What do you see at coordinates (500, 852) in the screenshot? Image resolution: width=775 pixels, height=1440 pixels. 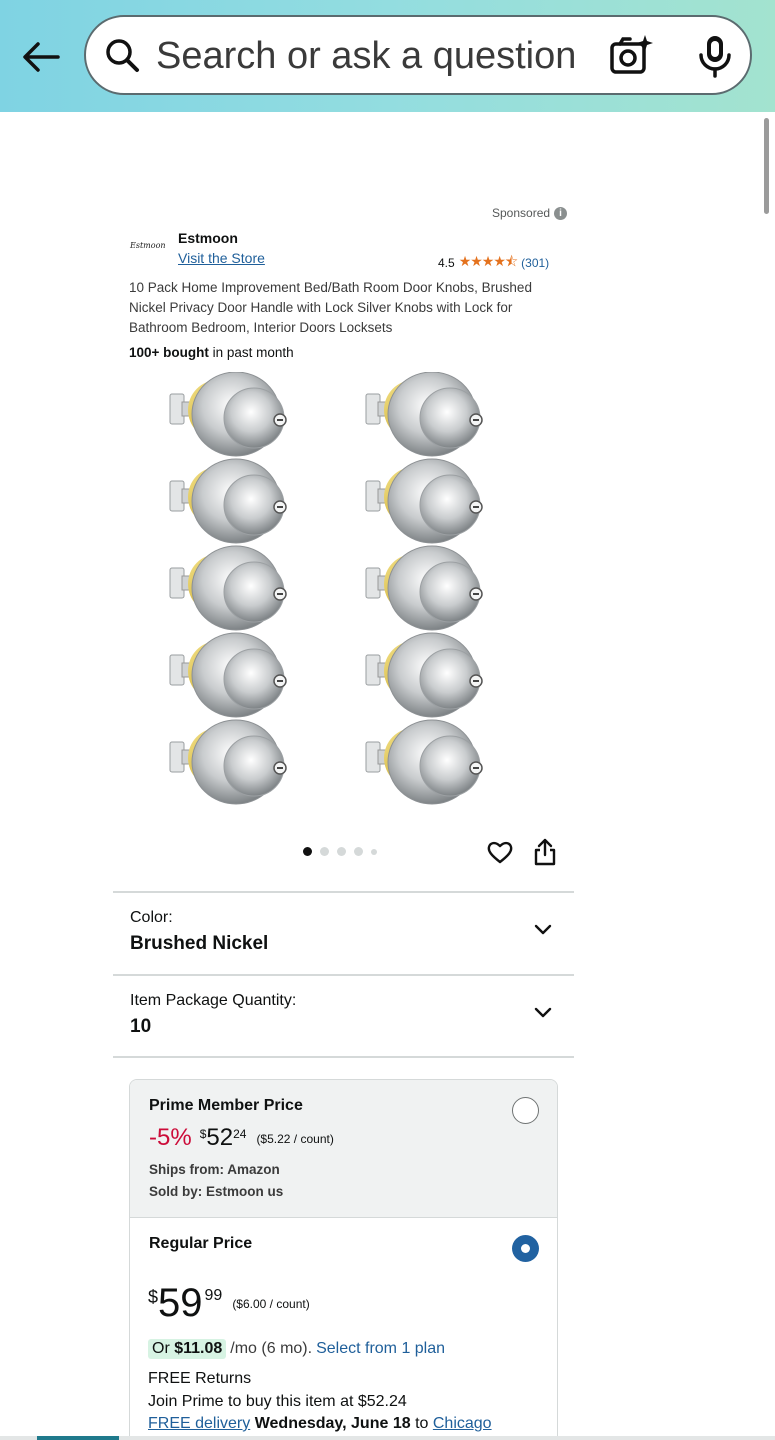 I see `heart-icon` at bounding box center [500, 852].